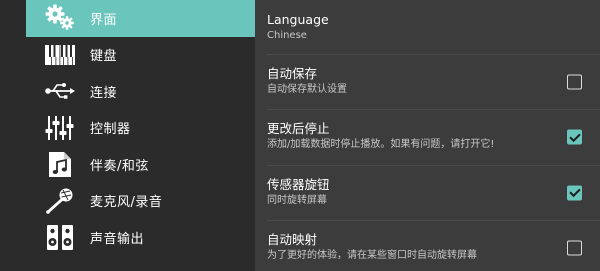  What do you see at coordinates (433, 138) in the screenshot?
I see `stop-after-change-setting: 更改后停止 添加/加载数据时停止播放。如果有问题，请打开它!` at bounding box center [433, 138].